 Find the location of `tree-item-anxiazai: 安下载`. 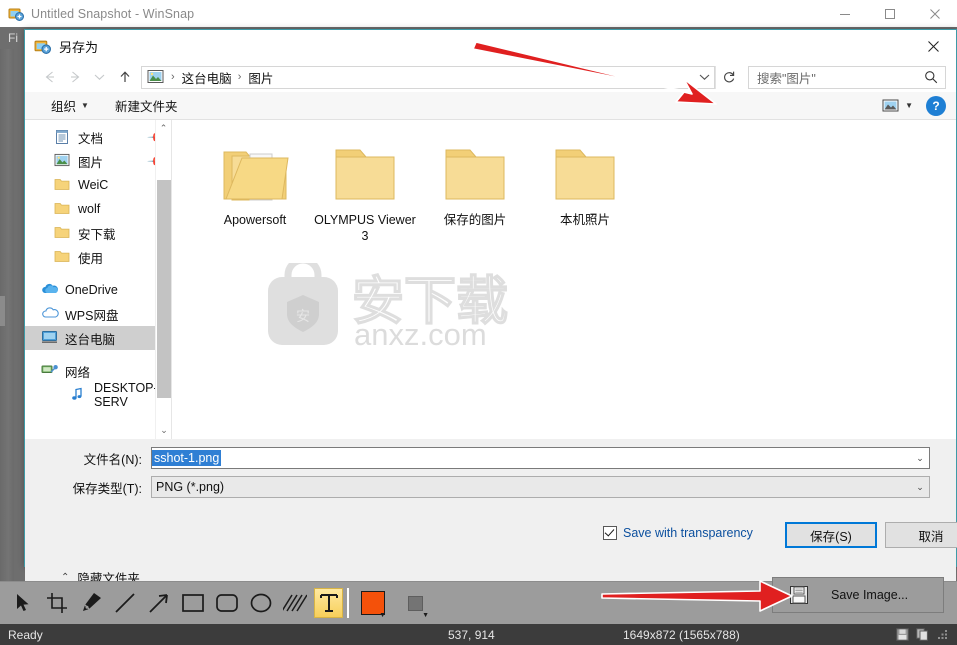

tree-item-anxiazai: 安下载 is located at coordinates (98, 233).